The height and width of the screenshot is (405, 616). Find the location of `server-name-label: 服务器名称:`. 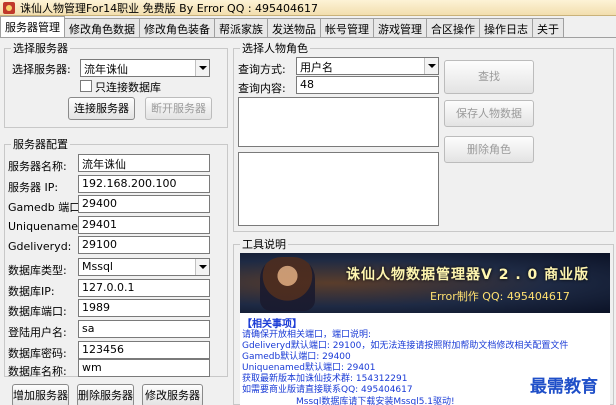

server-name-label: 服务器名称: is located at coordinates (37, 166).